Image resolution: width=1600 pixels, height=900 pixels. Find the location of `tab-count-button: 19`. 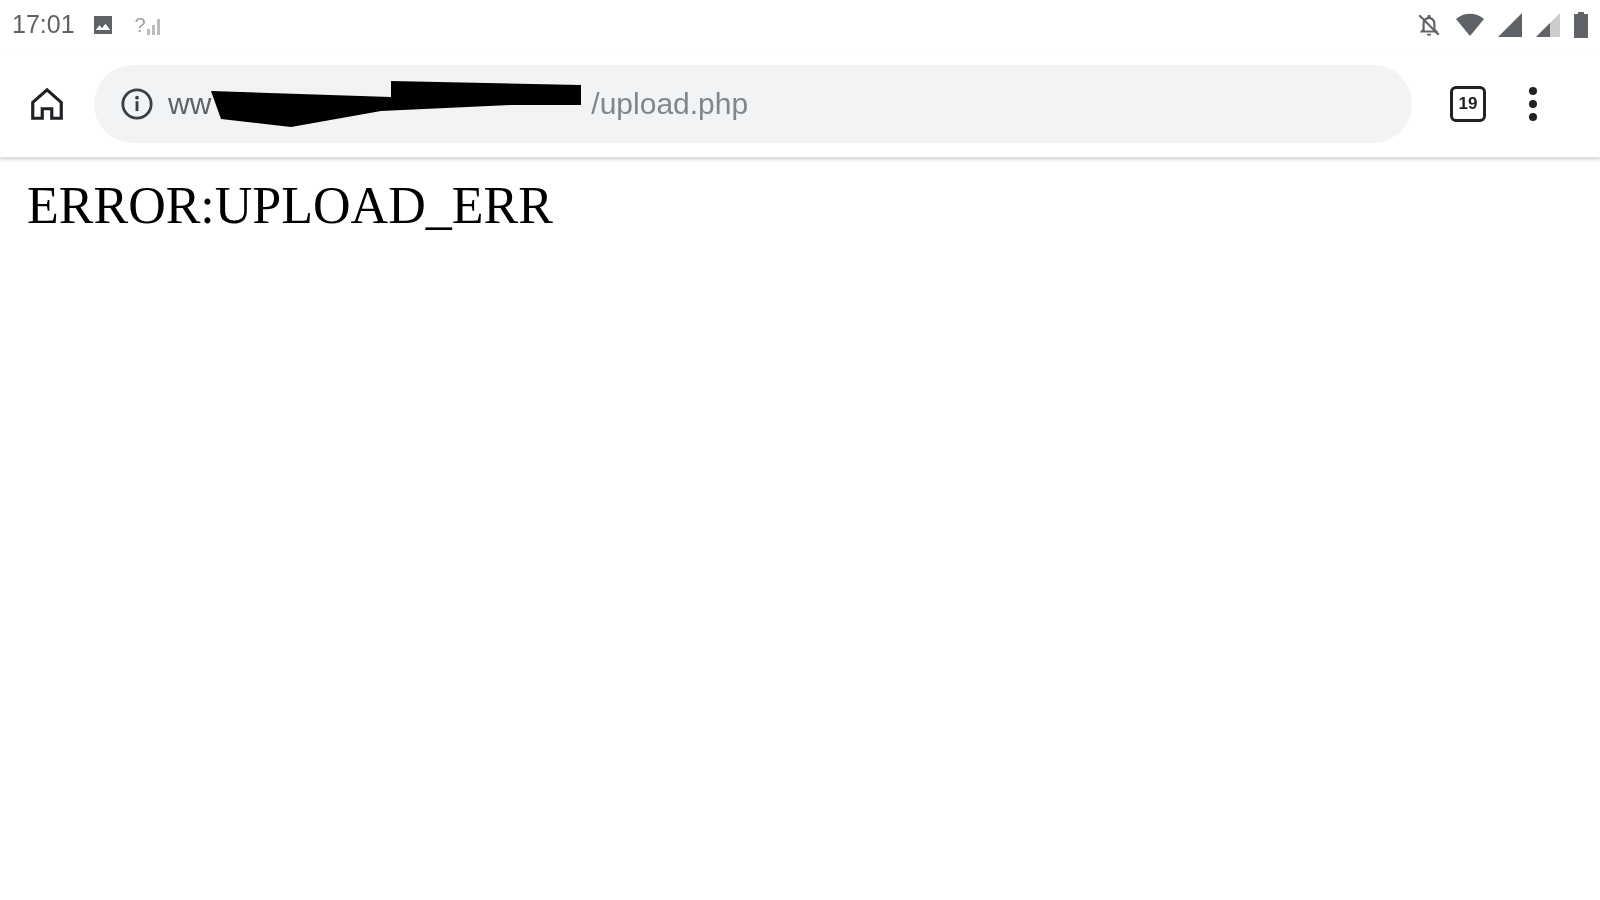

tab-count-button: 19 is located at coordinates (1468, 103).